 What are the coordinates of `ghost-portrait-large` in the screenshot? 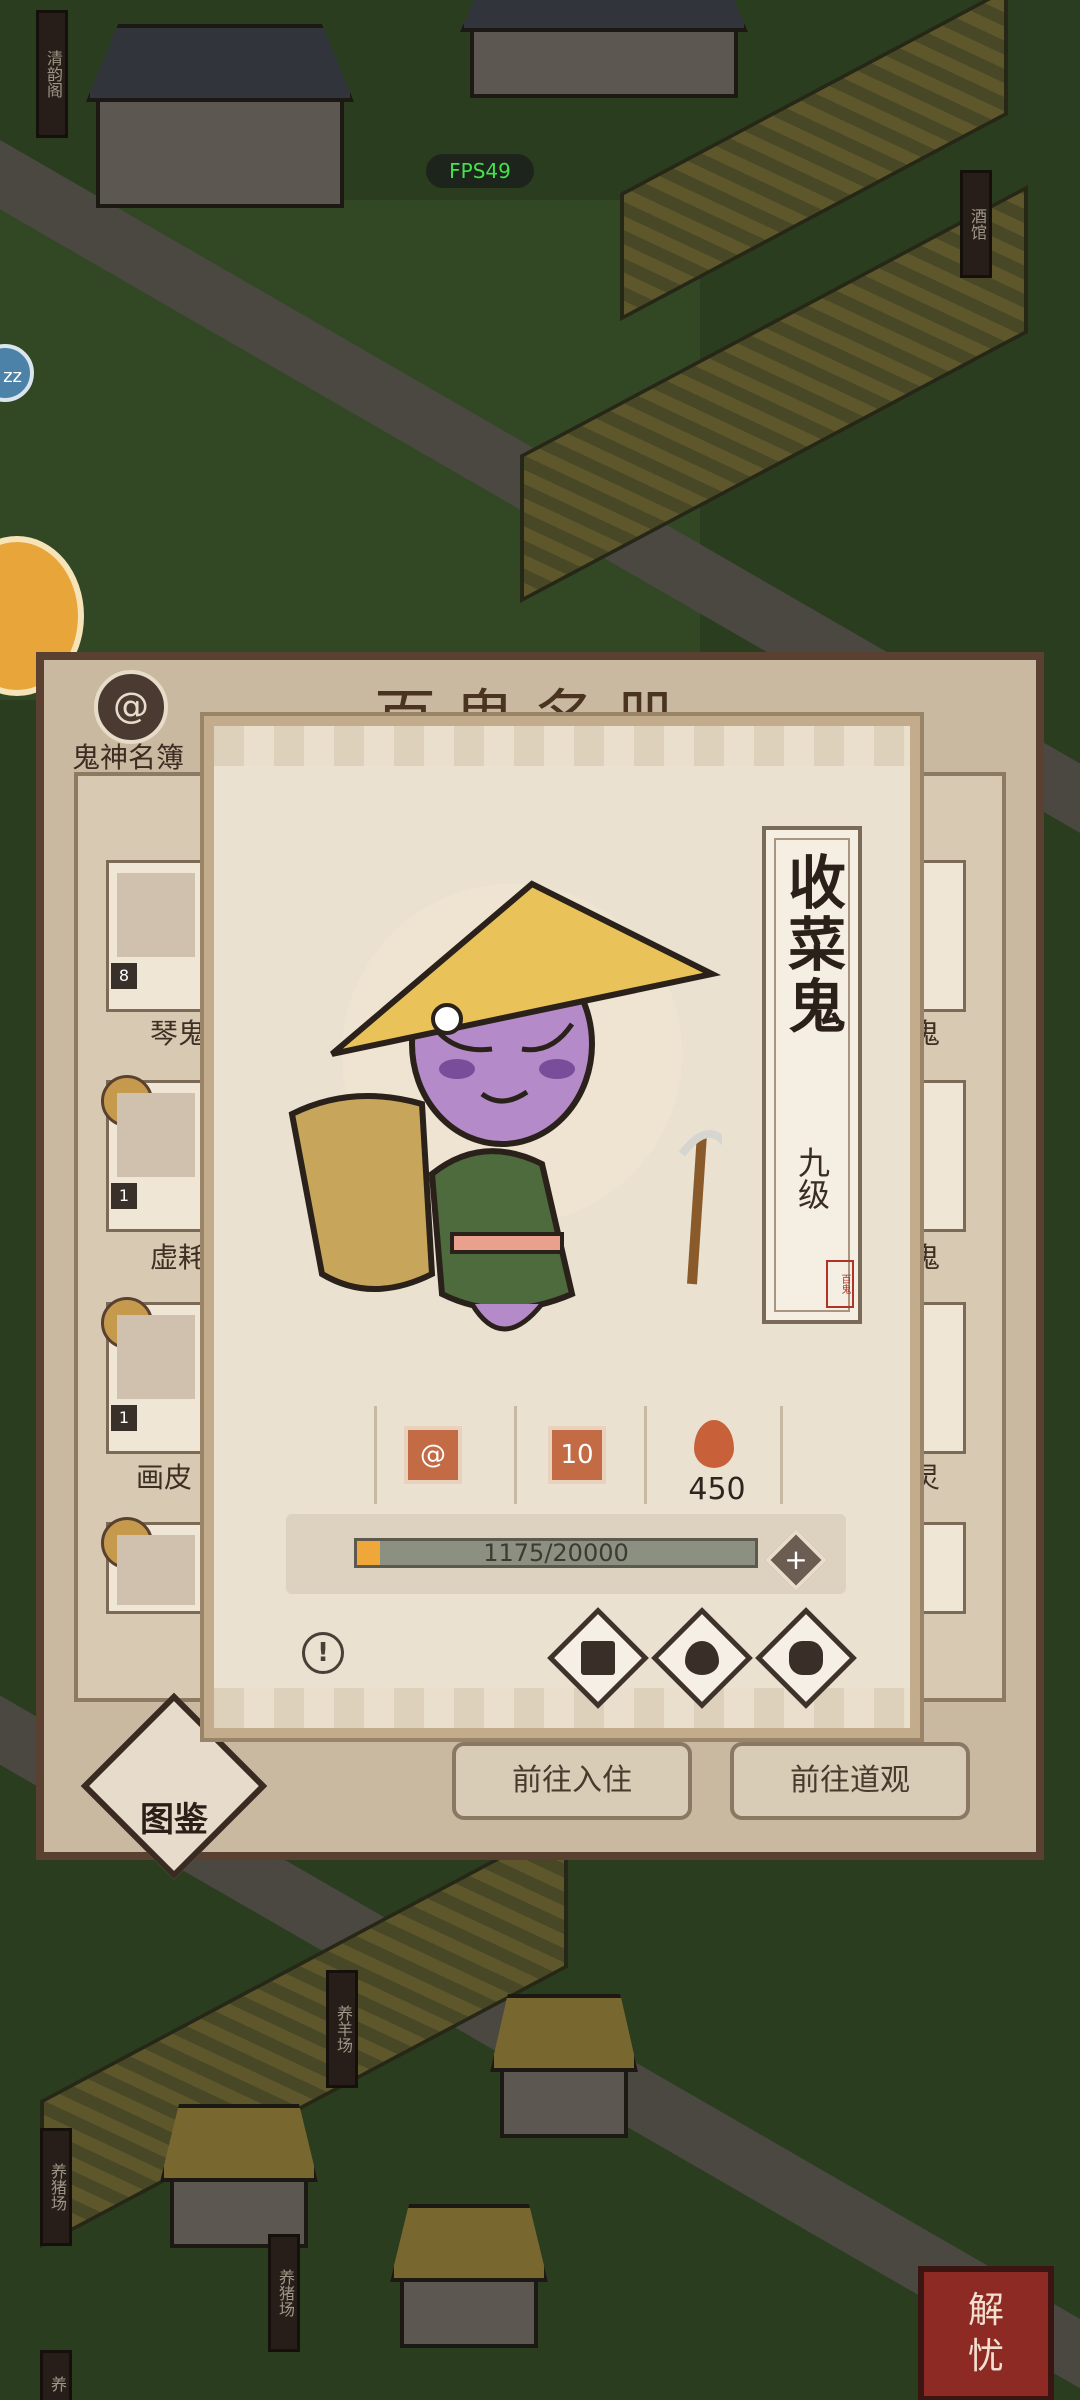 It's located at (509, 1104).